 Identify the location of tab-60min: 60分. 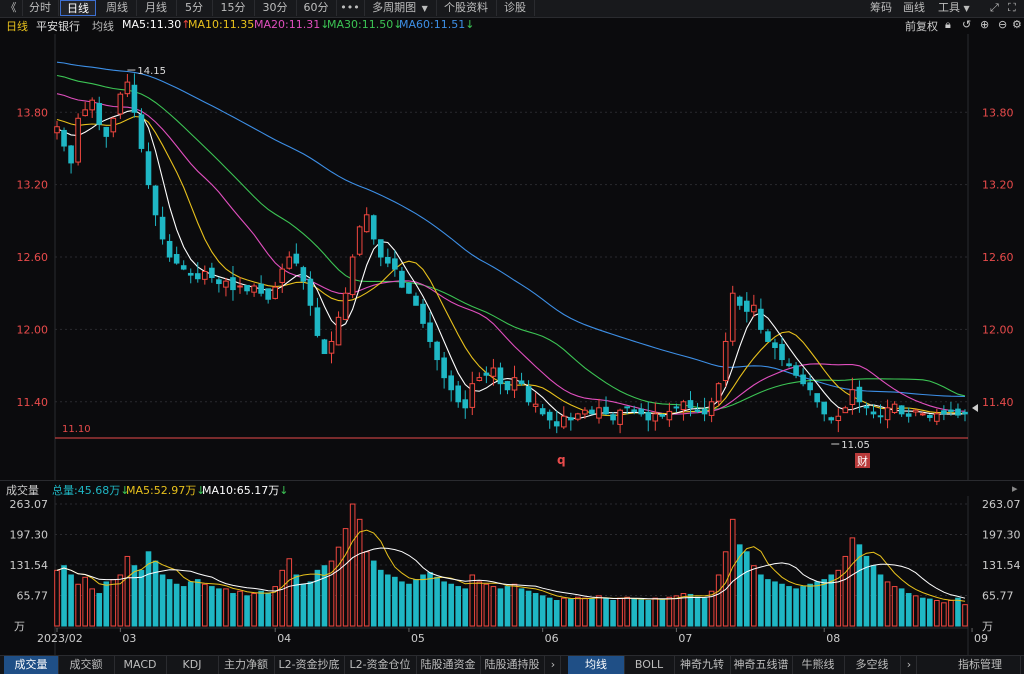
(316, 8).